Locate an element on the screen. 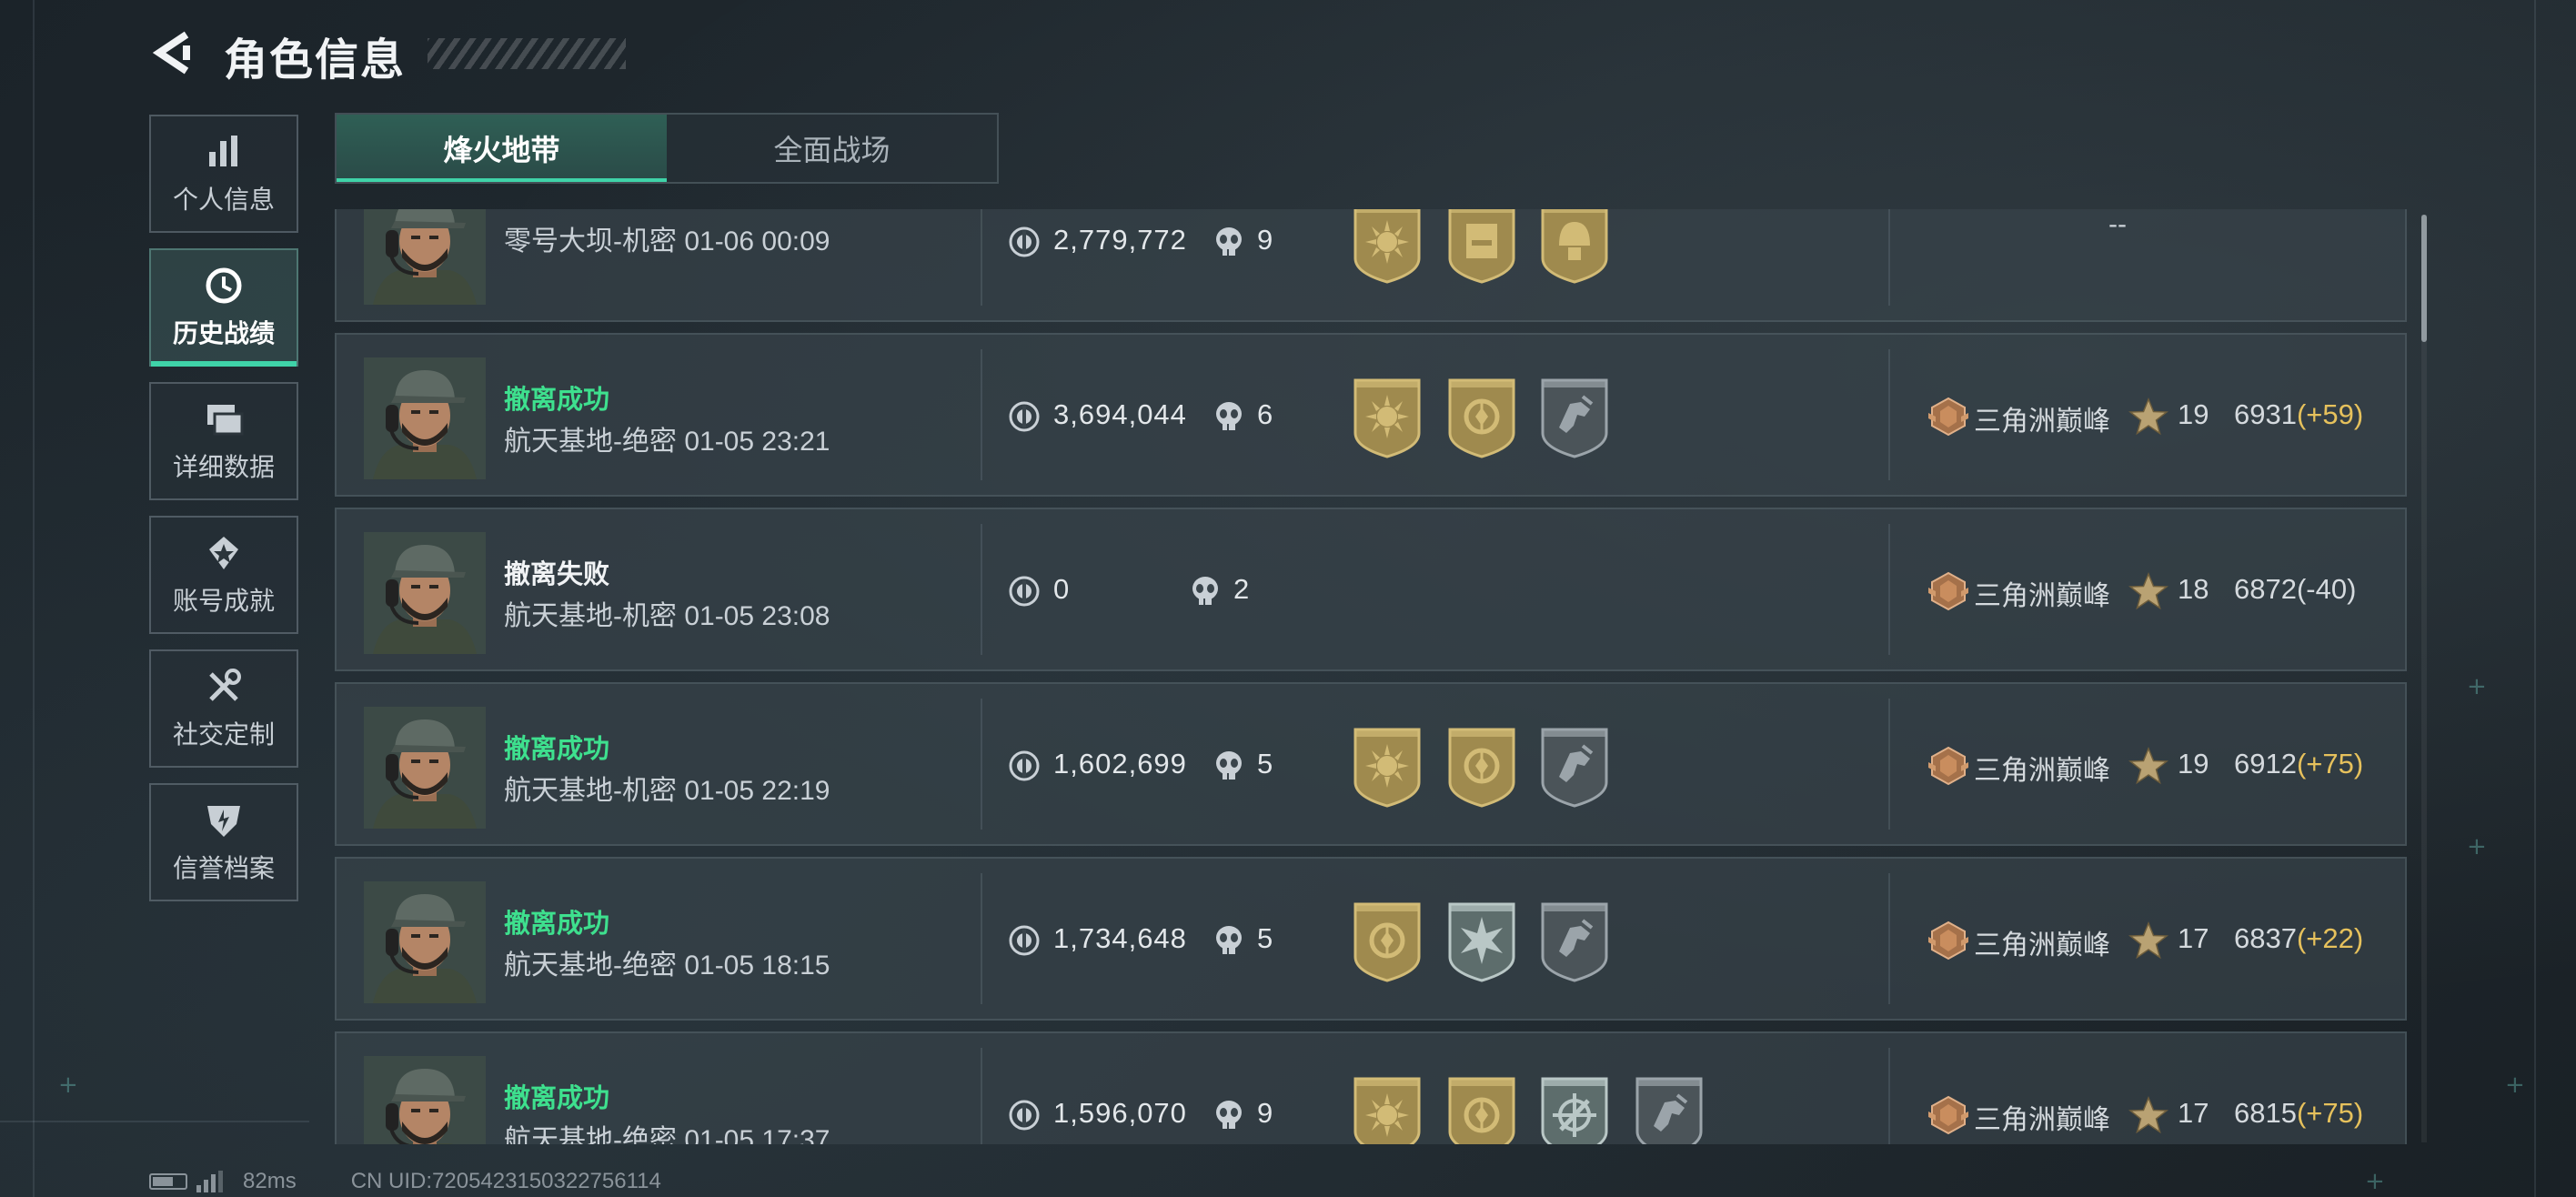  achievement-badge-icon is located at coordinates (224, 553).